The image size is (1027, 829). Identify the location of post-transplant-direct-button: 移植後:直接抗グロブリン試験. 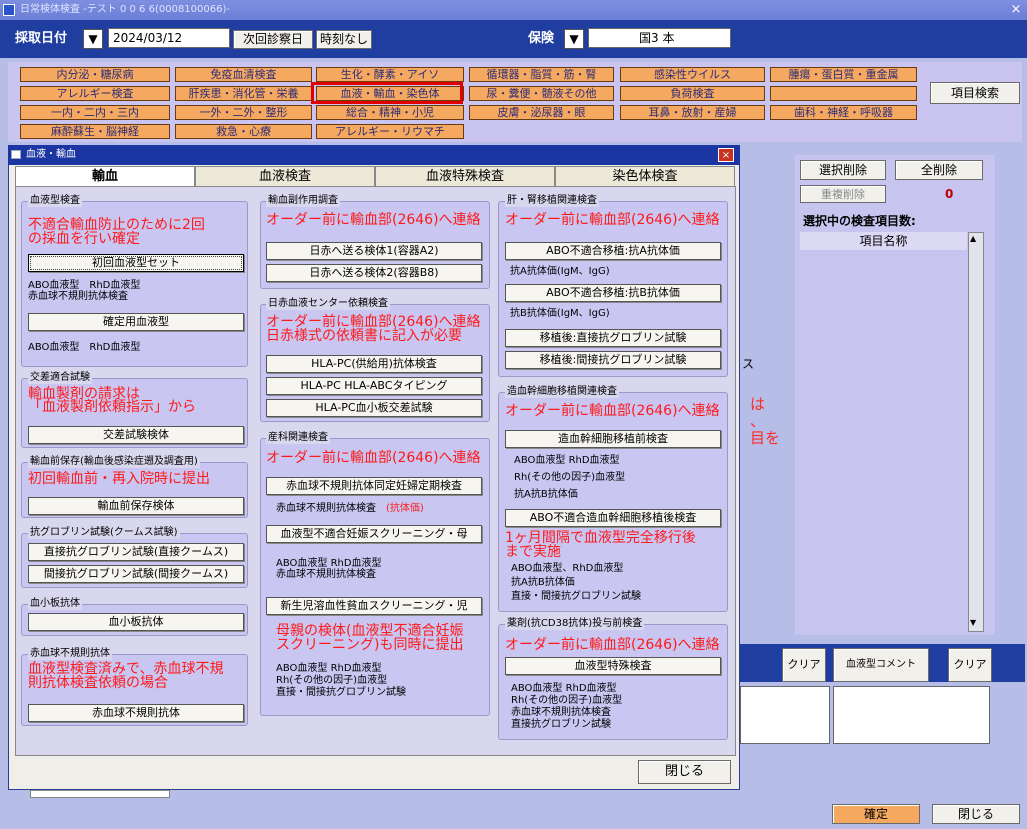
(613, 338).